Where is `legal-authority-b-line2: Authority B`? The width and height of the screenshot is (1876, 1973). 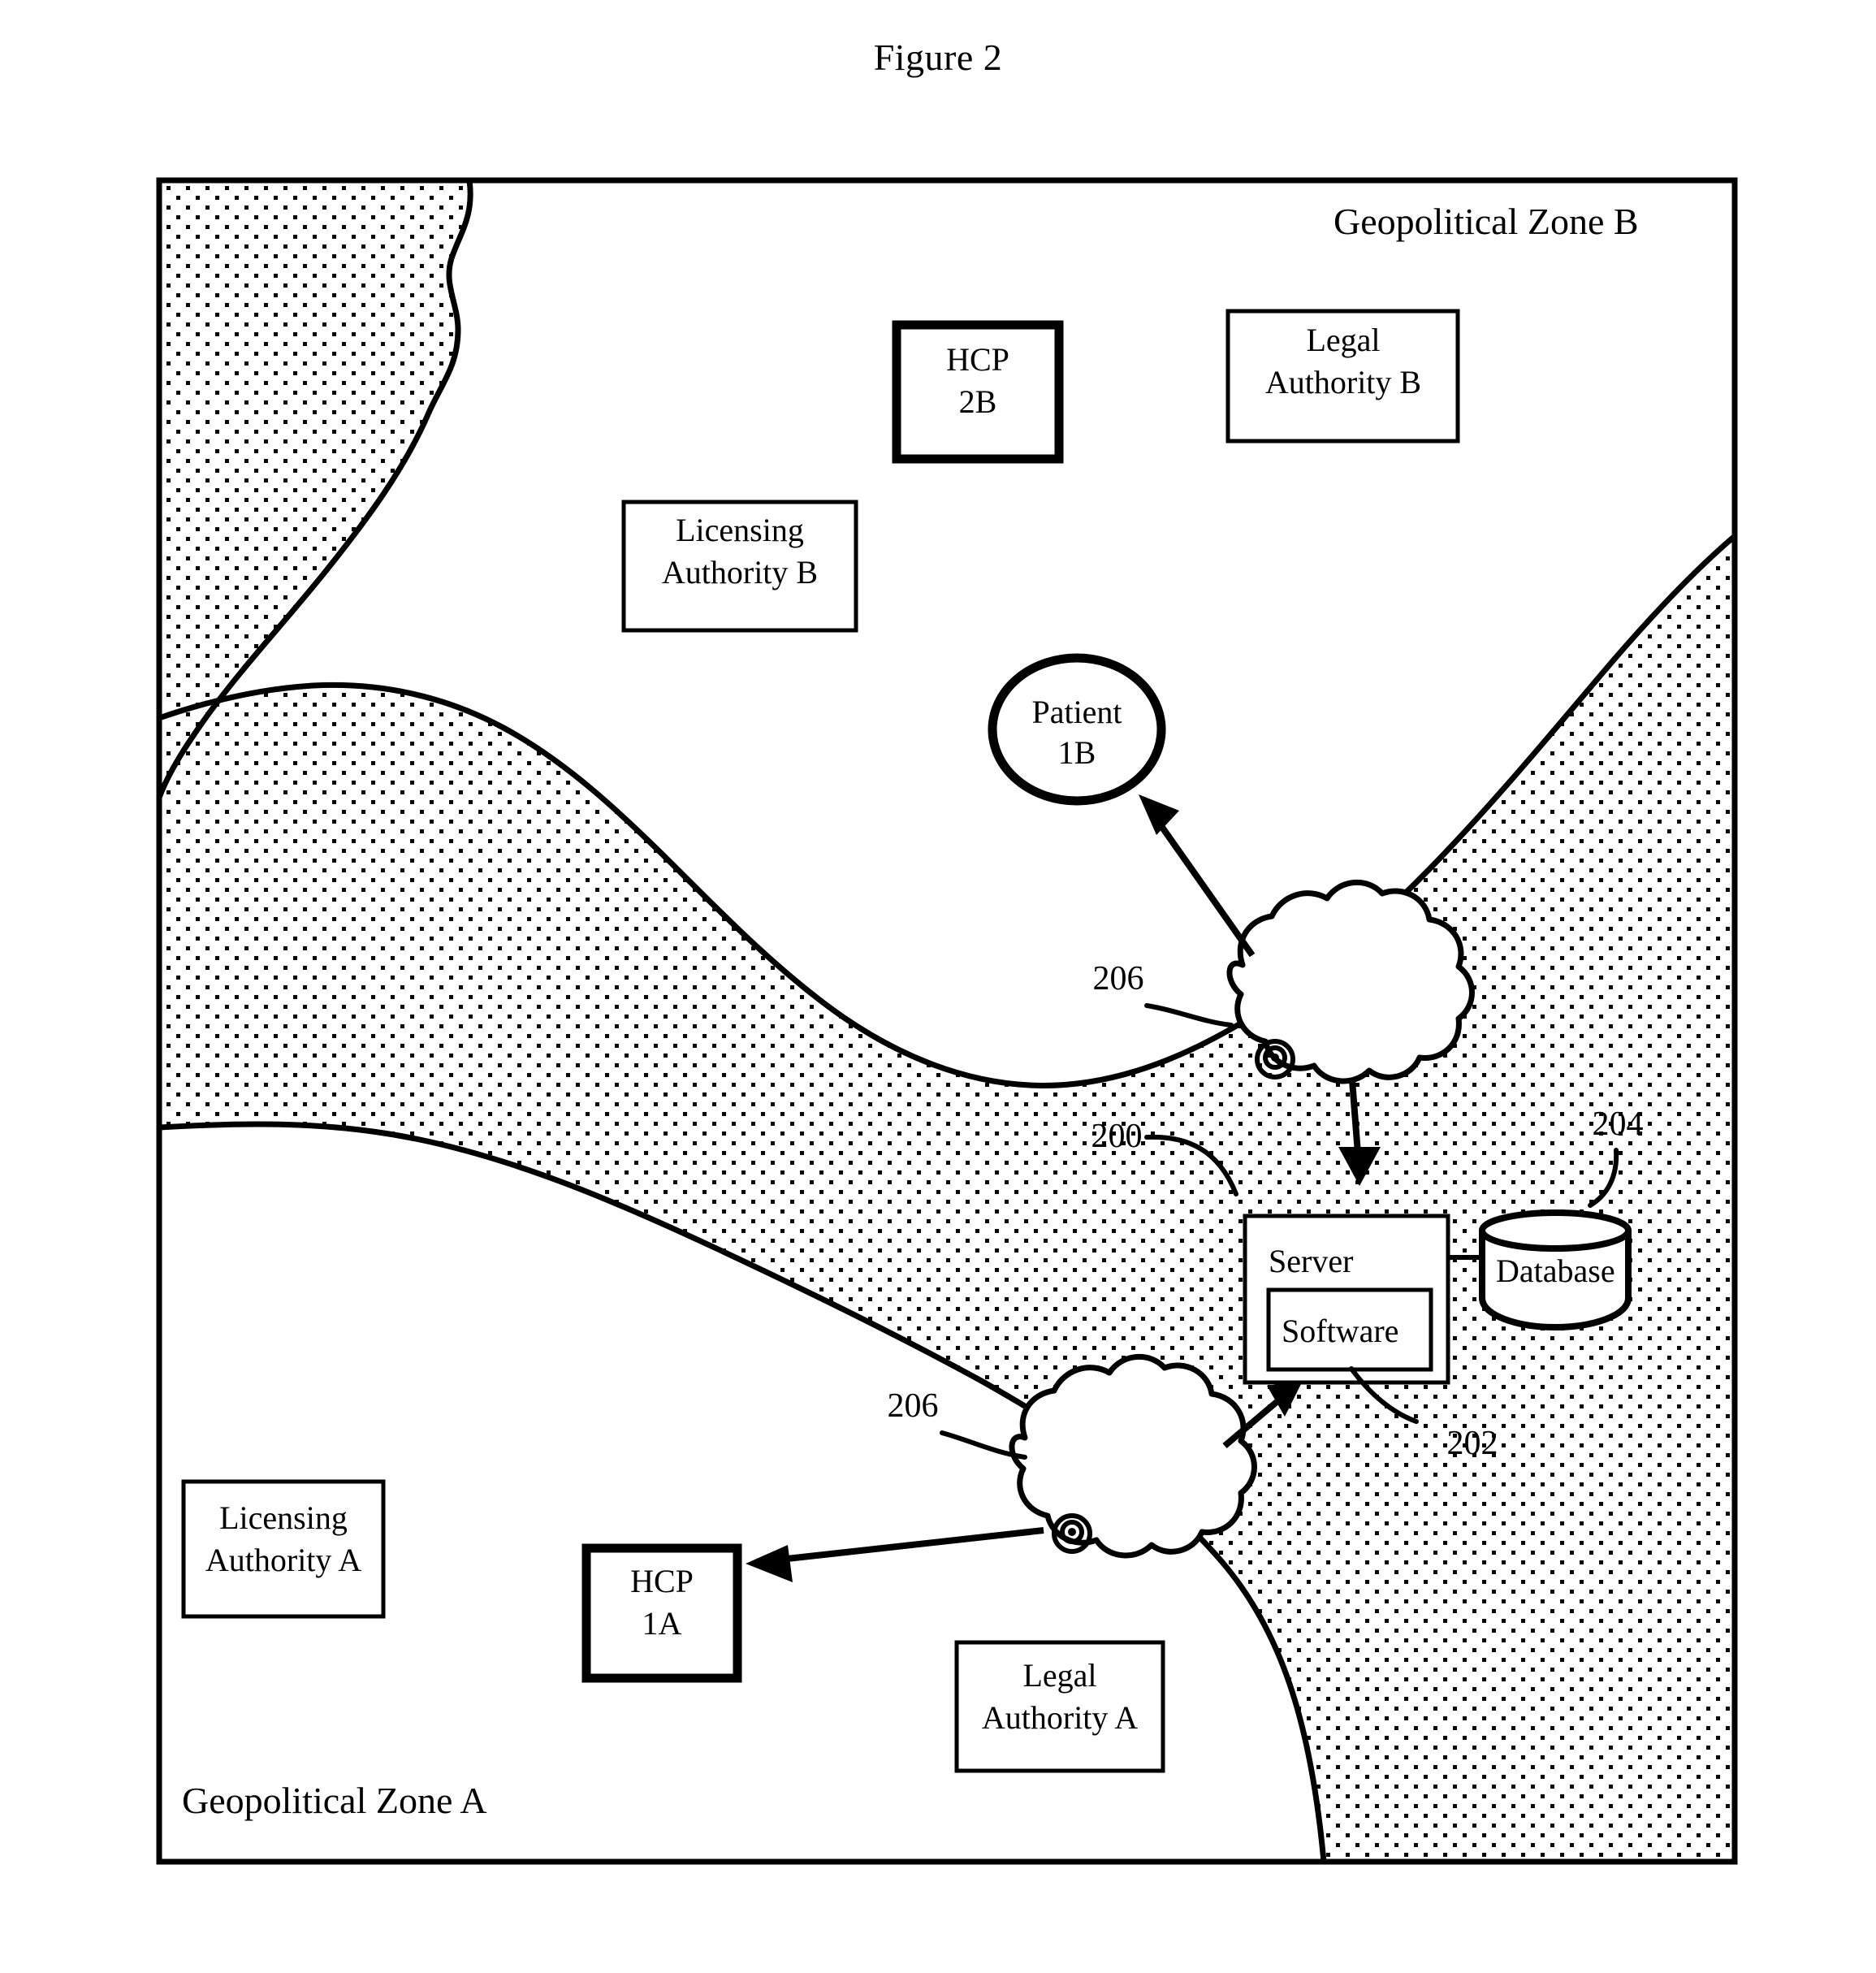
legal-authority-b-line2: Authority B is located at coordinates (1343, 382).